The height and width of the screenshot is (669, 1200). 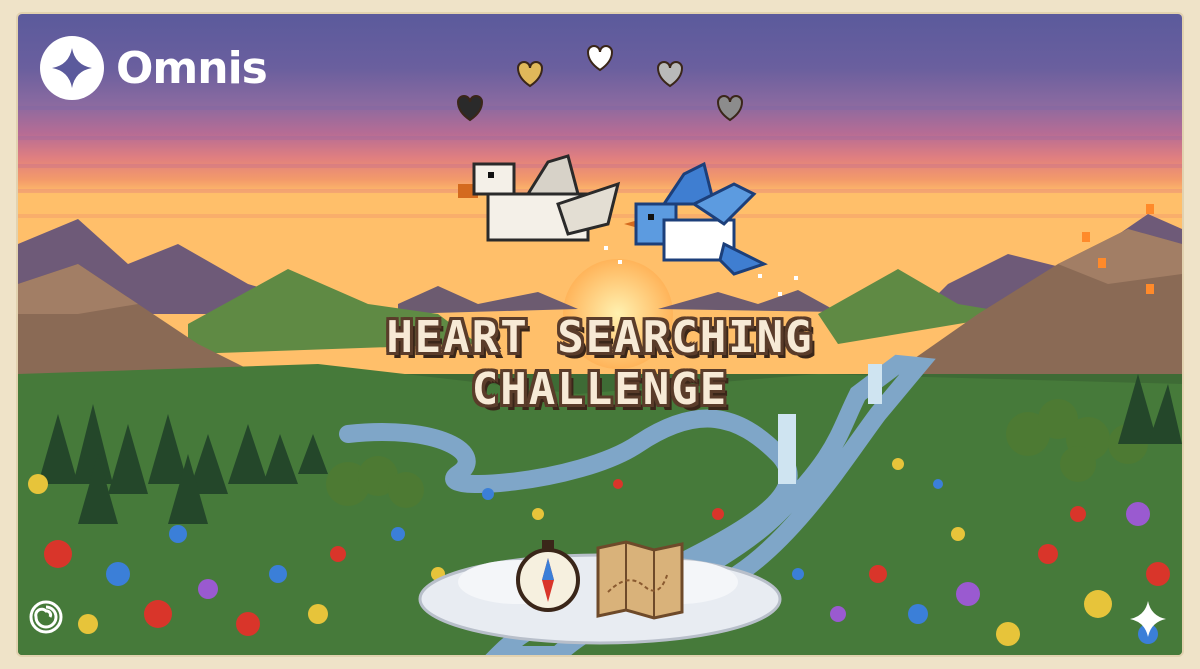 What do you see at coordinates (1148, 619) in the screenshot?
I see `sparkle-icon` at bounding box center [1148, 619].